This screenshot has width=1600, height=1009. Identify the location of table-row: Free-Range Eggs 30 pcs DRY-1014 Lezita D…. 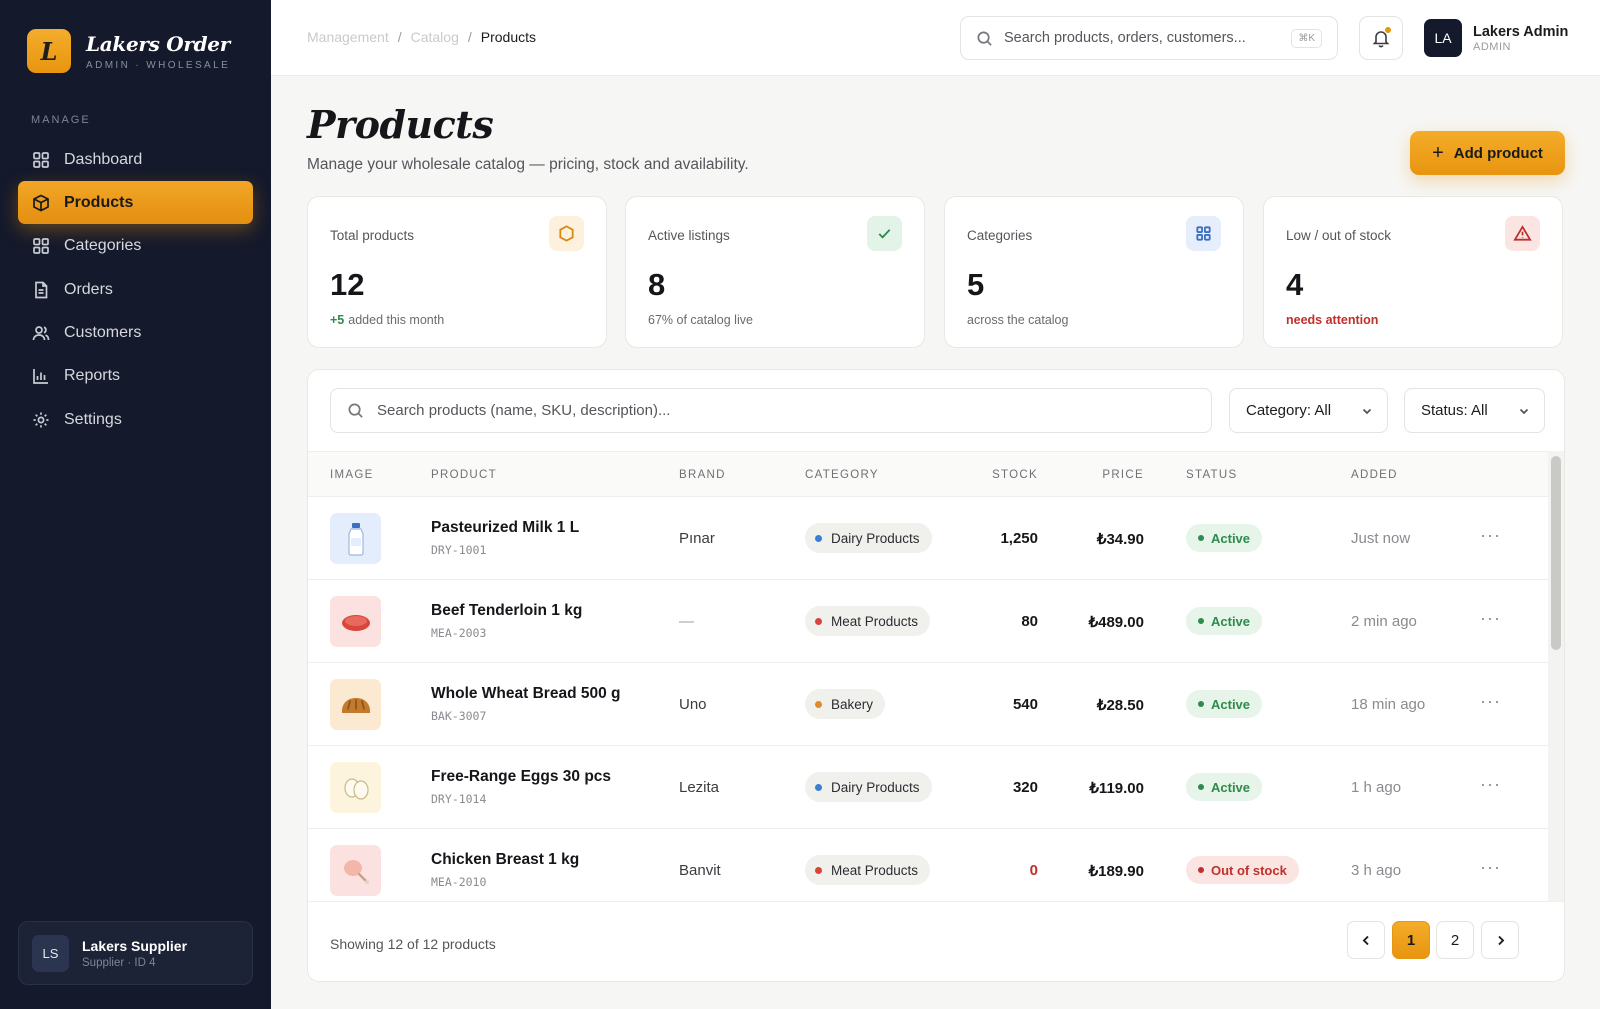
(928, 787).